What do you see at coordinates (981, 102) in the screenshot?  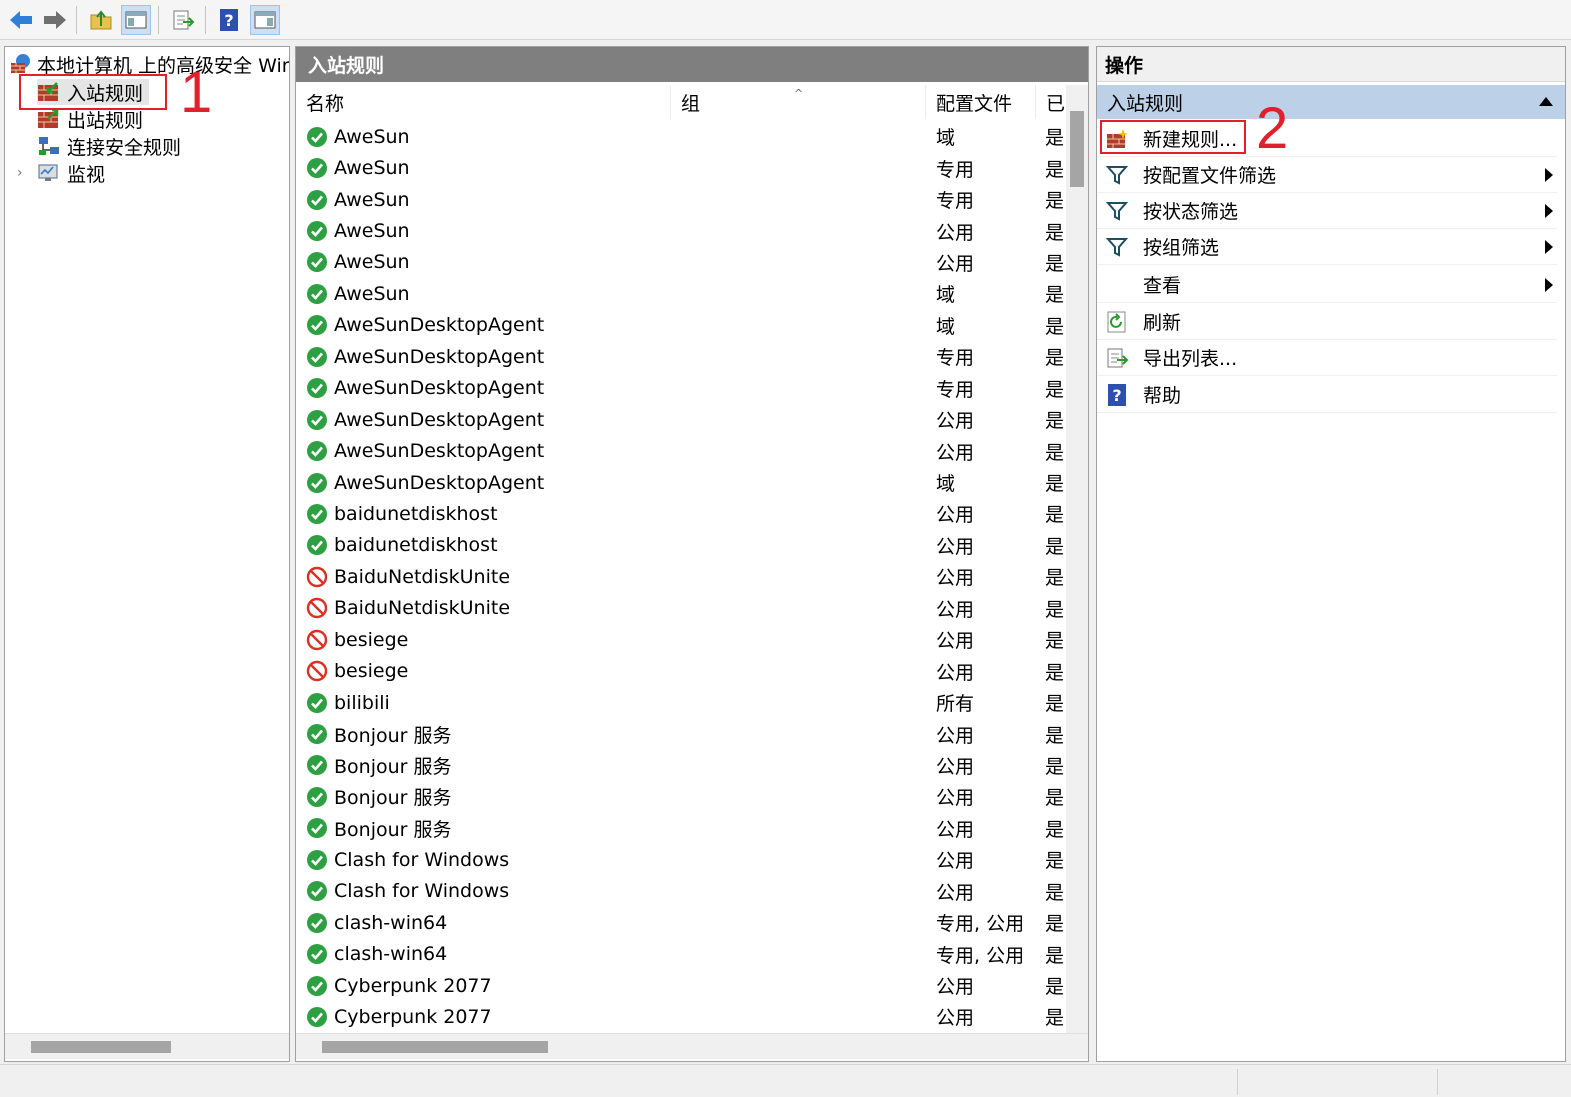 I see `column-header-profile: 配置文件` at bounding box center [981, 102].